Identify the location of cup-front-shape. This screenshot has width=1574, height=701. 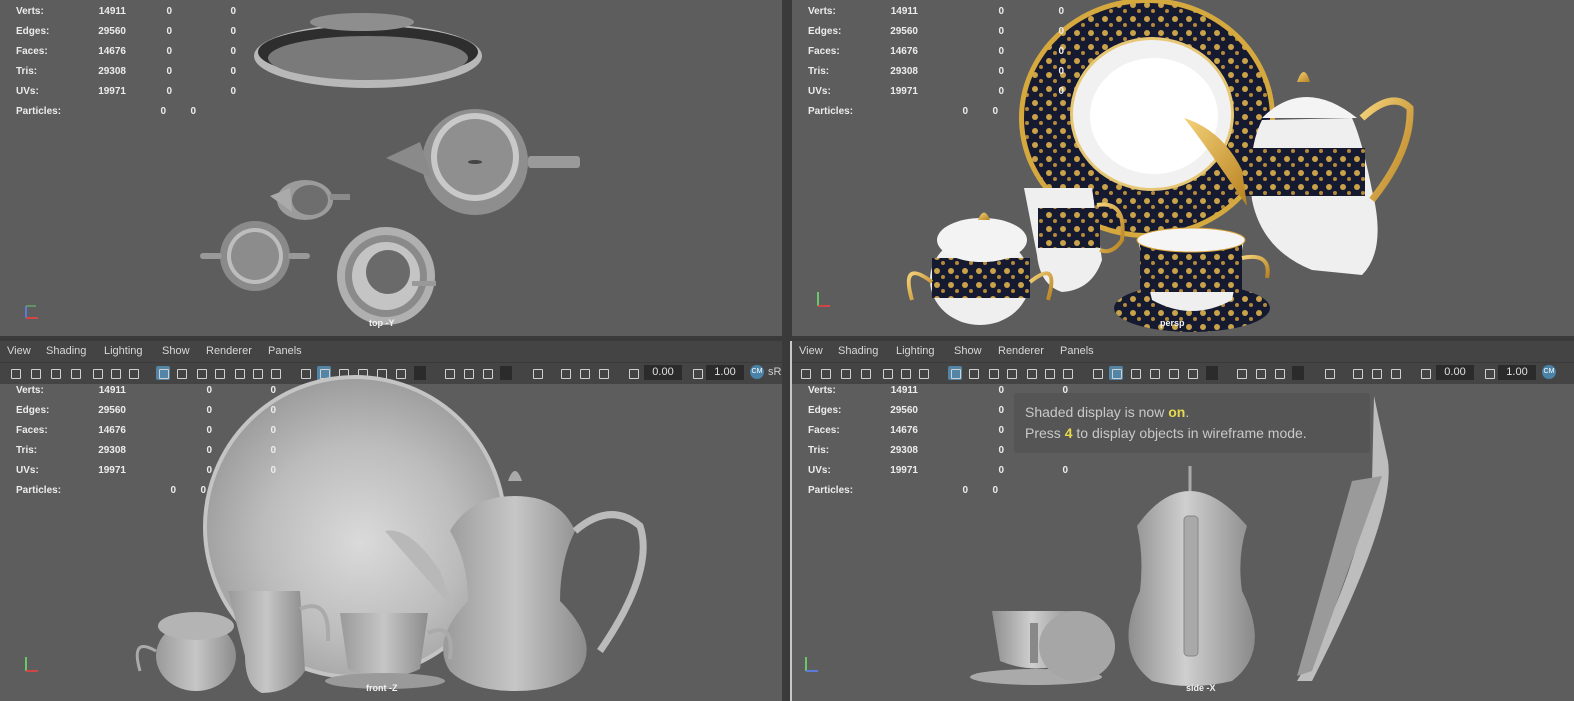
(384, 645).